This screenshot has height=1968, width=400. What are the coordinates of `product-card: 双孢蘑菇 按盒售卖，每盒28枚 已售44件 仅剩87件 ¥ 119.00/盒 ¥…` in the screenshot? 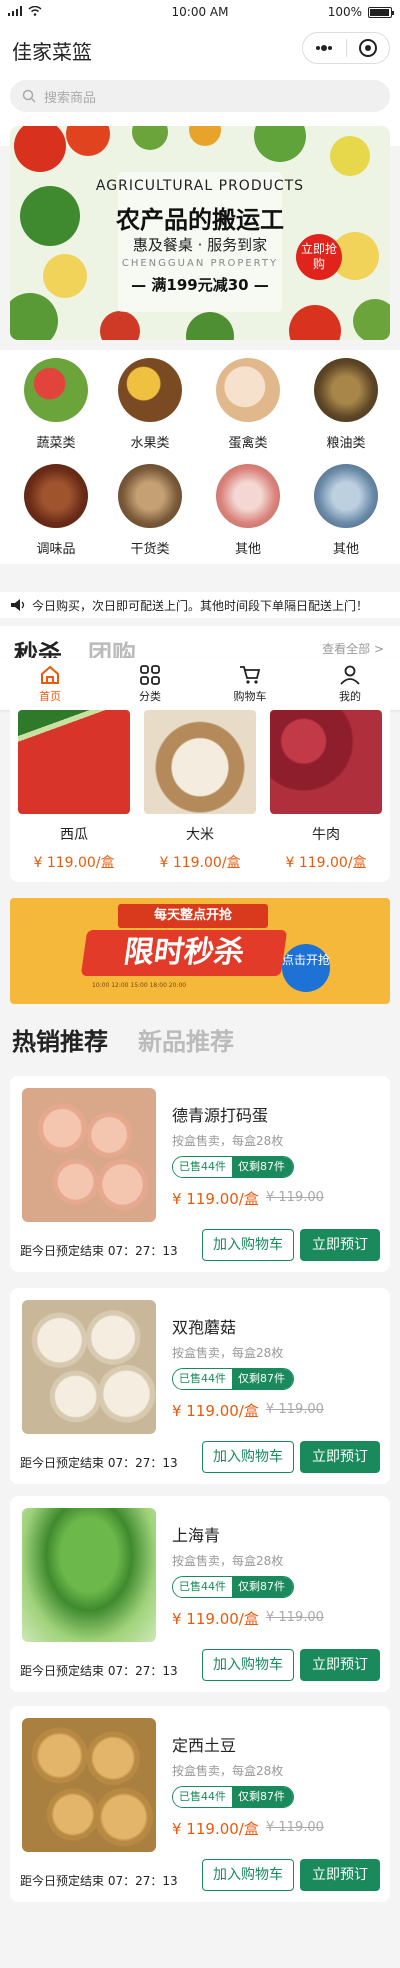 It's located at (200, 1386).